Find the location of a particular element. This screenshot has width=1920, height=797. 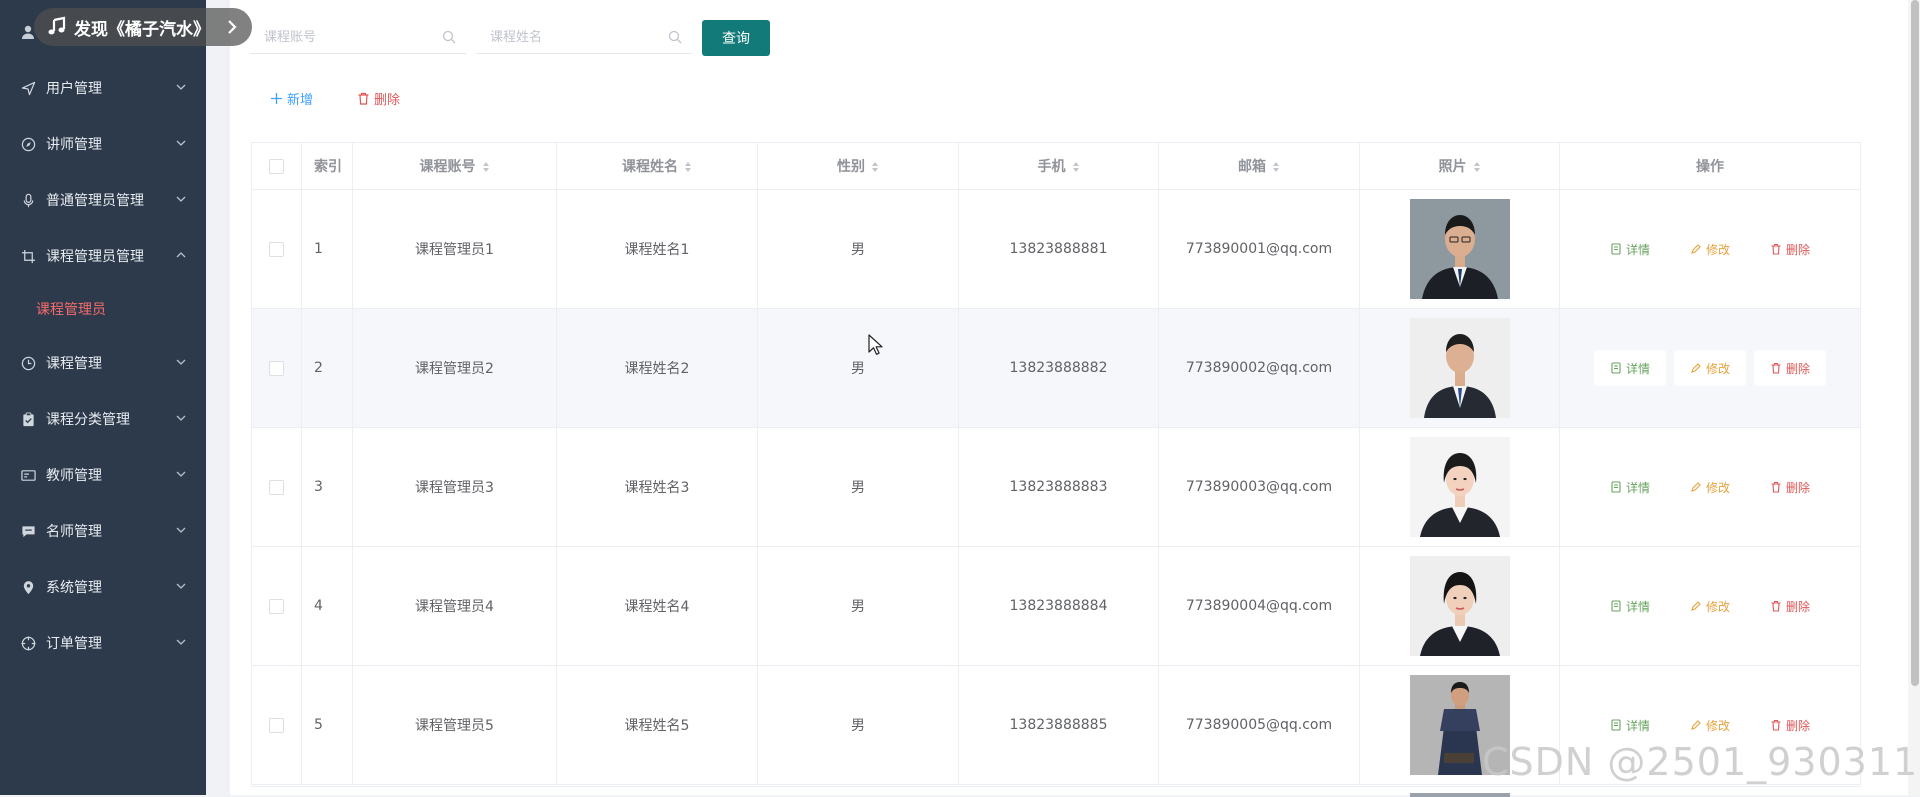

avatar-partial is located at coordinates (1460, 795).